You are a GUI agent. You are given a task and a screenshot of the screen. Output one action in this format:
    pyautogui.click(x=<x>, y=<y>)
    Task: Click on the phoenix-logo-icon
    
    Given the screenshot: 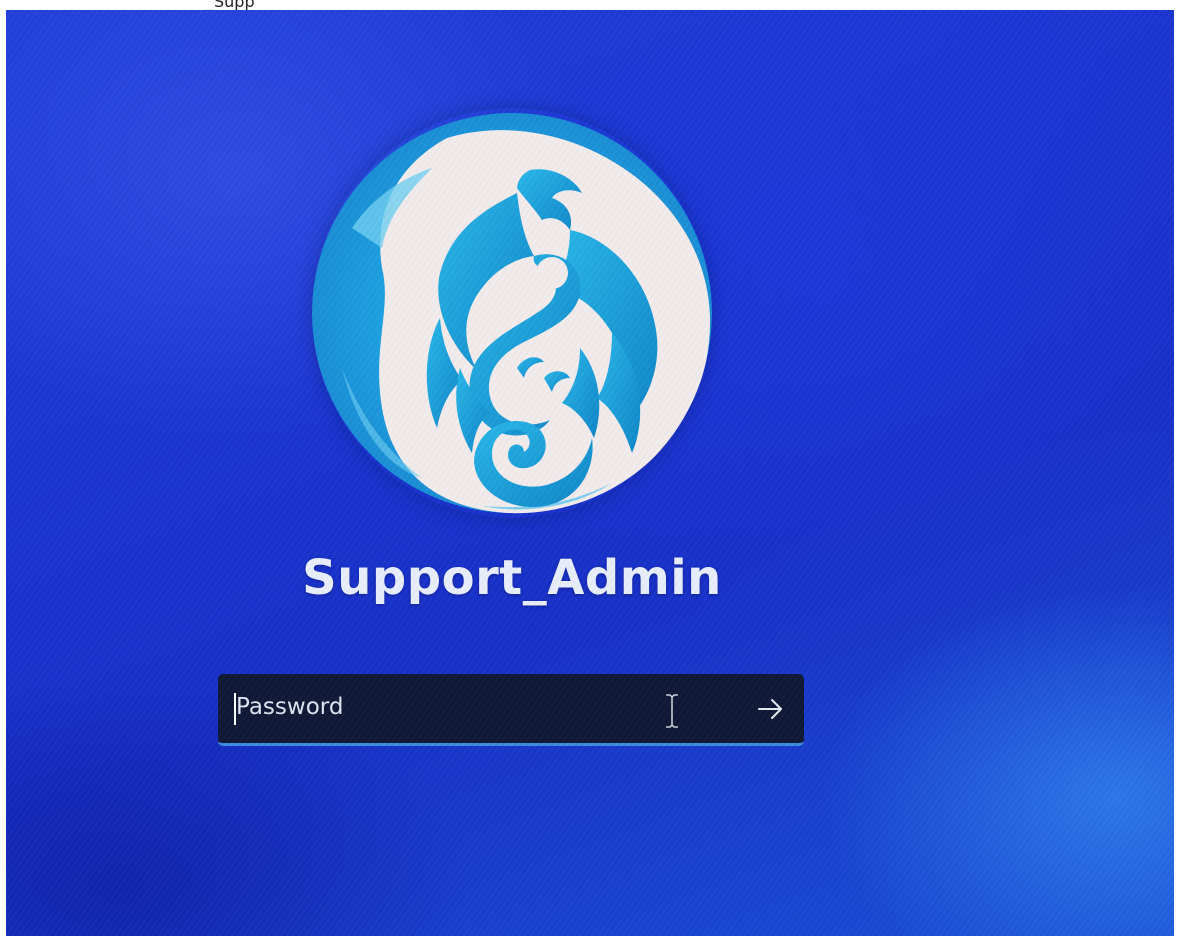 What is the action you would take?
    pyautogui.click(x=512, y=313)
    